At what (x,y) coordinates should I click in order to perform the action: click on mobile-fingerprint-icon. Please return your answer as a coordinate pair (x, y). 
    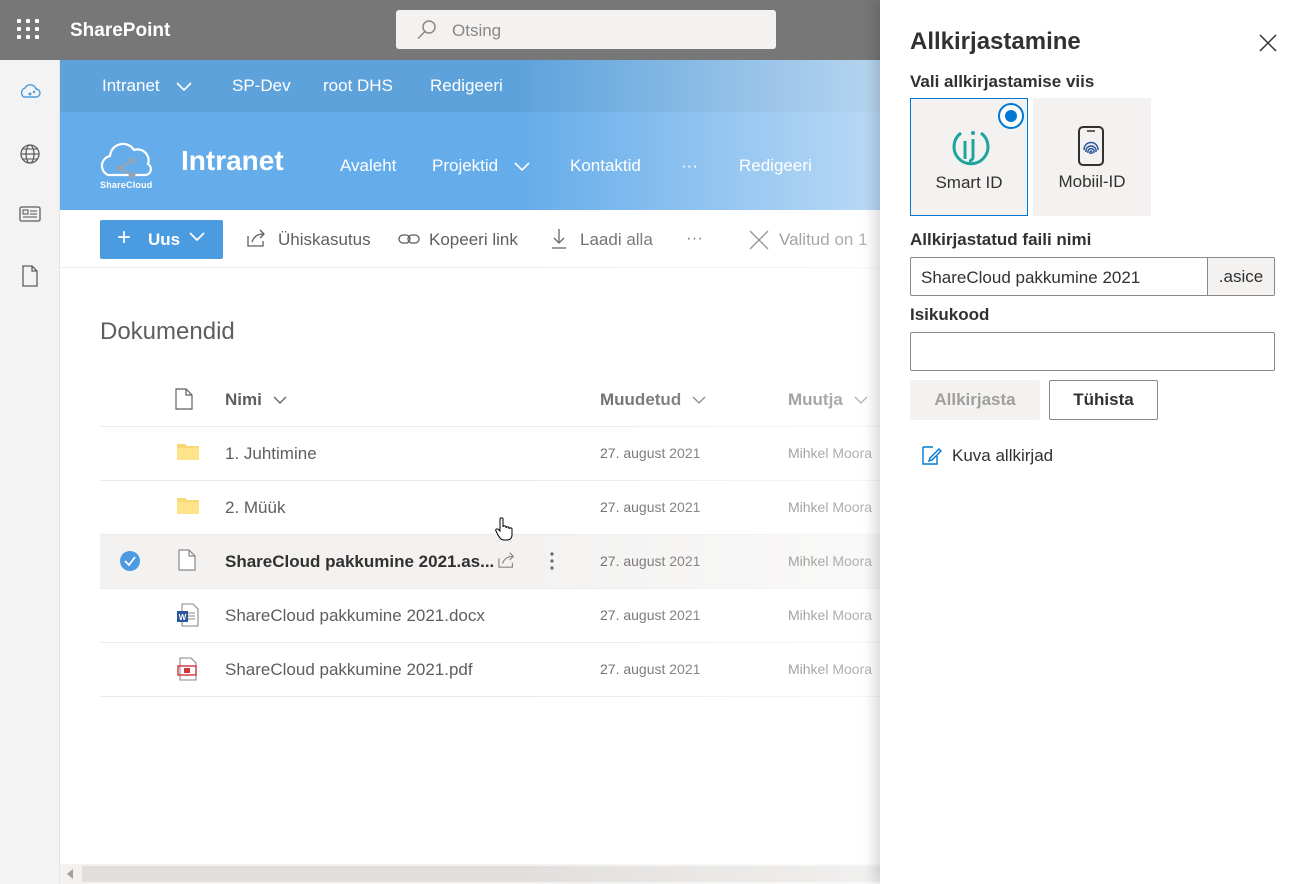
    Looking at the image, I should click on (1091, 146).